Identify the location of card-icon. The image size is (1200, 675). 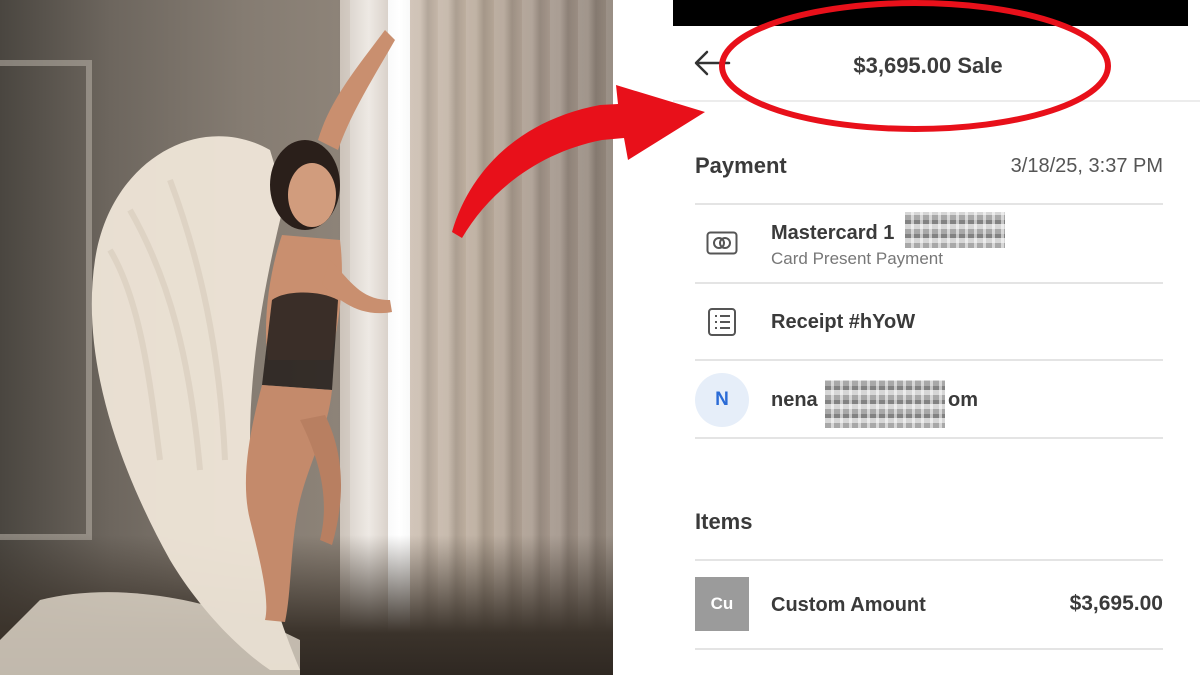
(722, 243).